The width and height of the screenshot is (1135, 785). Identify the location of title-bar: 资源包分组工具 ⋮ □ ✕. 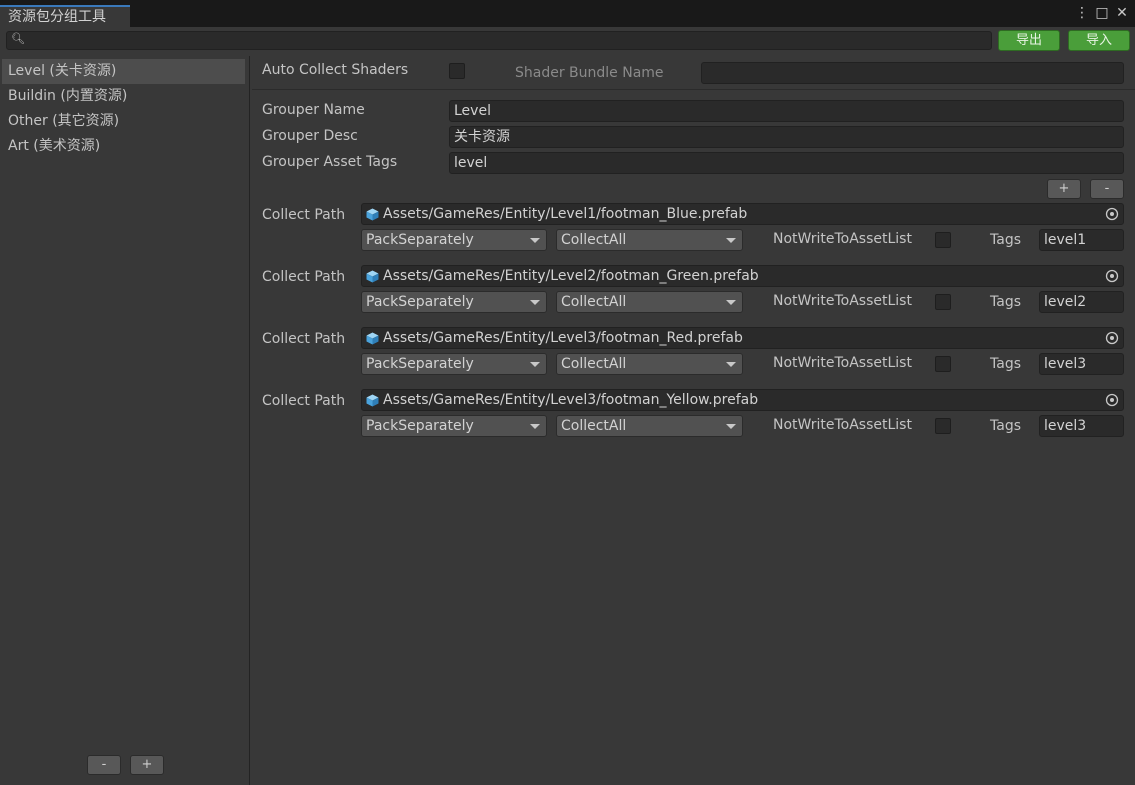
(567, 13).